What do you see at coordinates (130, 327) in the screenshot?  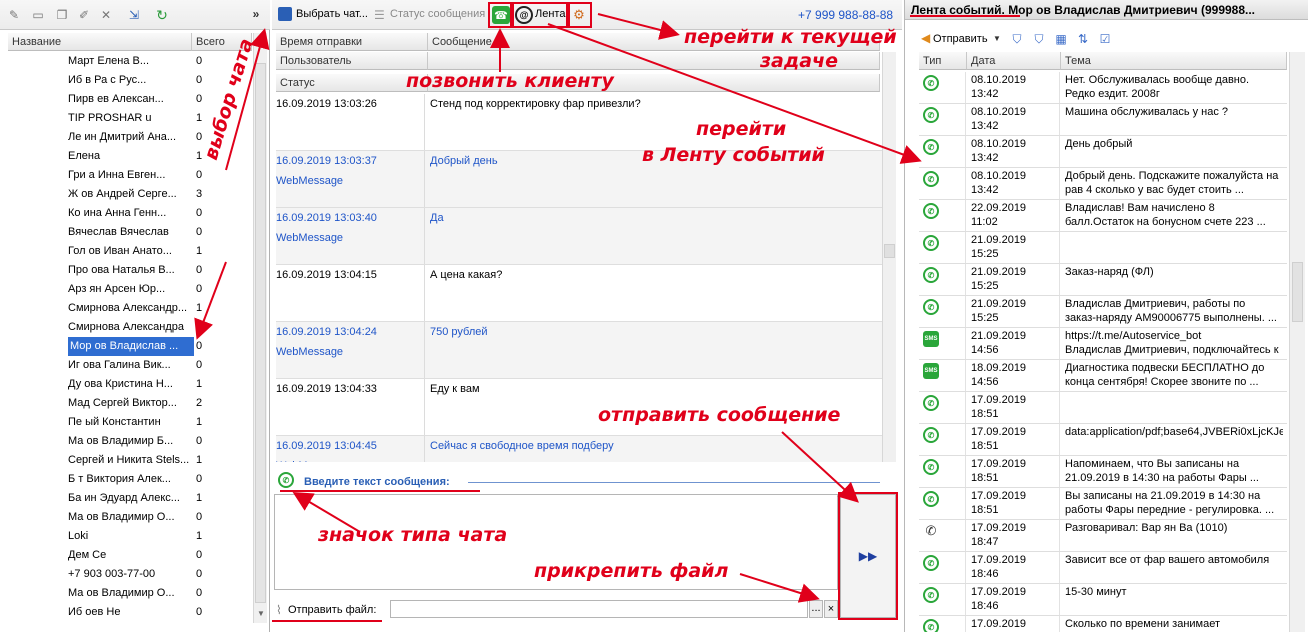 I see `chat-list-item: Смирнова Александра 1` at bounding box center [130, 327].